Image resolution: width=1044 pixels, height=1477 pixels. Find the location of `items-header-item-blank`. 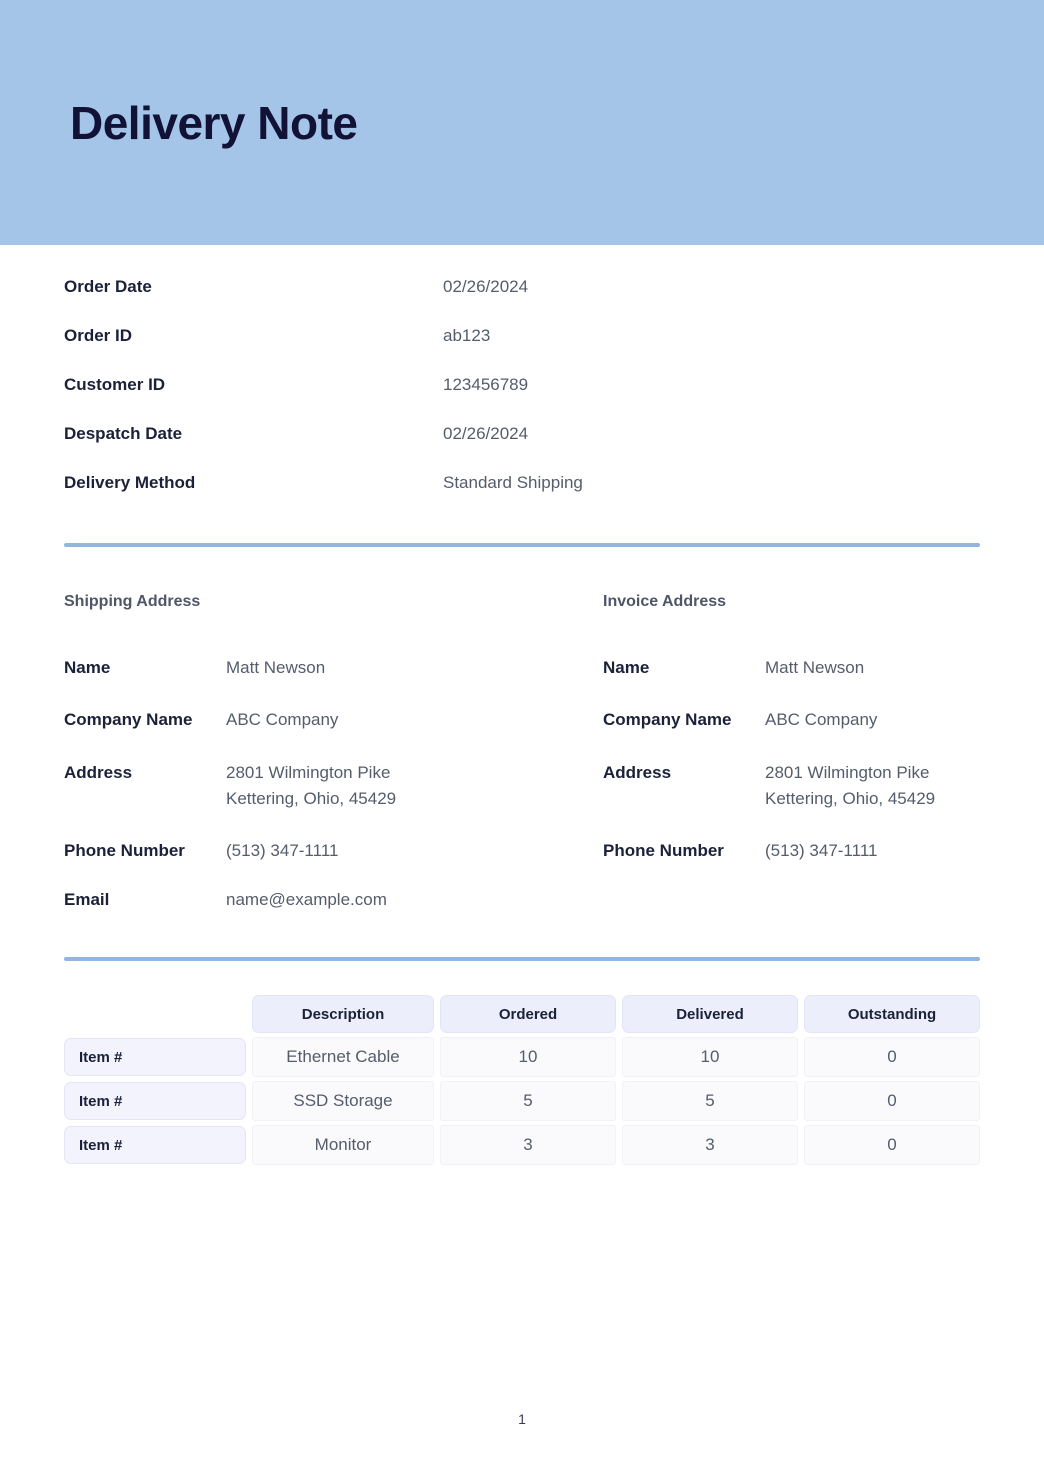

items-header-item-blank is located at coordinates (155, 1014).